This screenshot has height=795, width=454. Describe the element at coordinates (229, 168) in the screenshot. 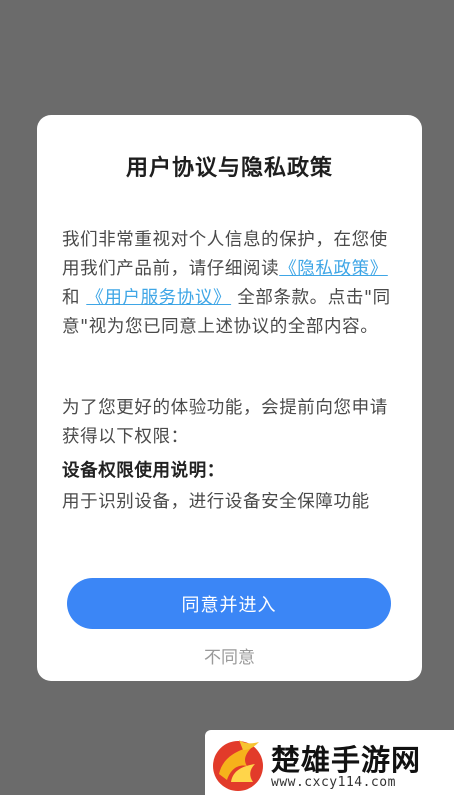

I see `dialog-title: 用户协议与隐私政策` at that location.